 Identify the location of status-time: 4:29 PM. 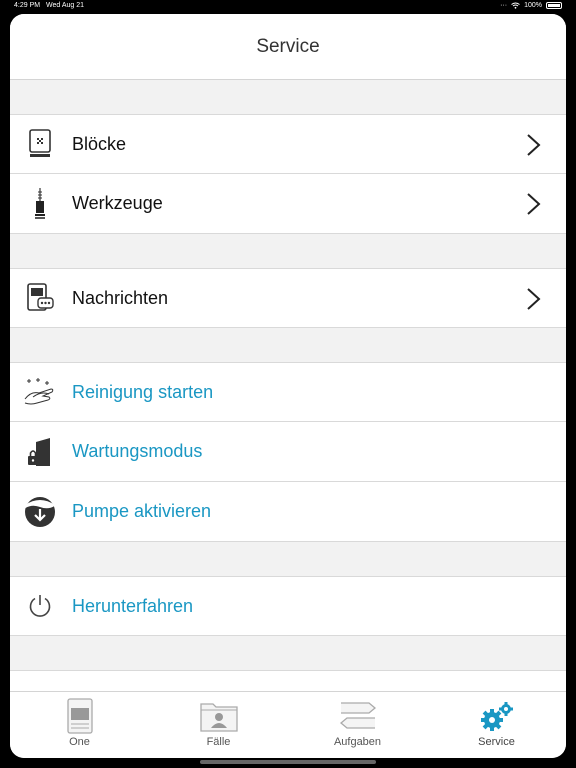
(27, 5).